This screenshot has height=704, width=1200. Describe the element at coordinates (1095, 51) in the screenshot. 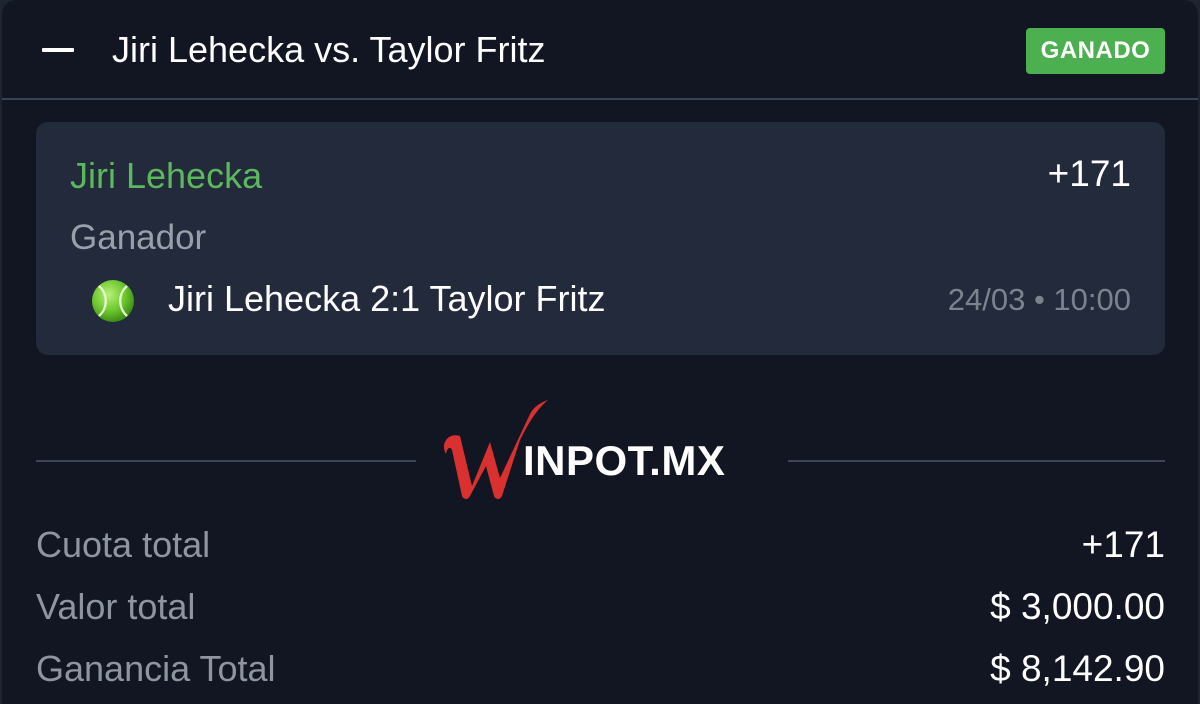

I see `status-badge: GANADO` at that location.